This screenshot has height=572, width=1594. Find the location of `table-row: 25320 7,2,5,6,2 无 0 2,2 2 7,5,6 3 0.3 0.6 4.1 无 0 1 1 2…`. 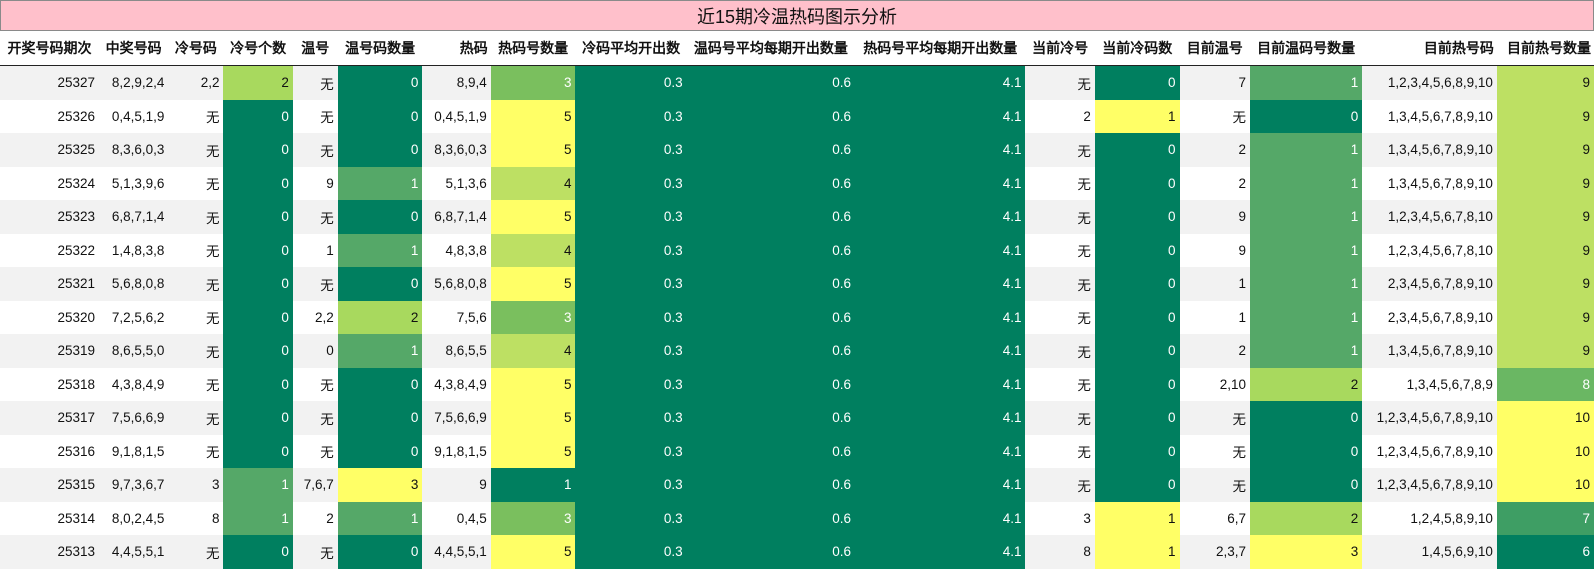

table-row: 25320 7,2,5,6,2 无 0 2,2 2 7,5,6 3 0.3 0.6 4.1 无 0 1 1 2… is located at coordinates (797, 317).